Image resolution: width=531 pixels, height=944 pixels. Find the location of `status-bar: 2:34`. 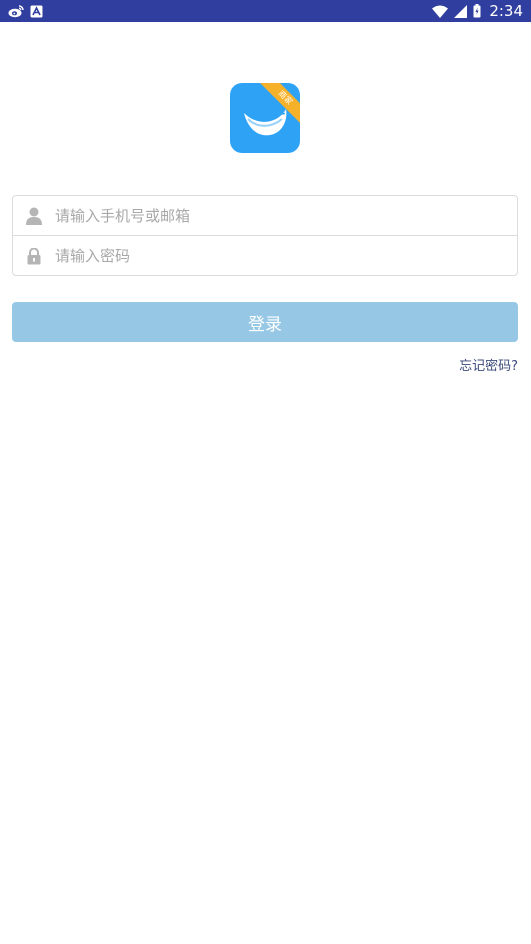

status-bar: 2:34 is located at coordinates (265, 11).